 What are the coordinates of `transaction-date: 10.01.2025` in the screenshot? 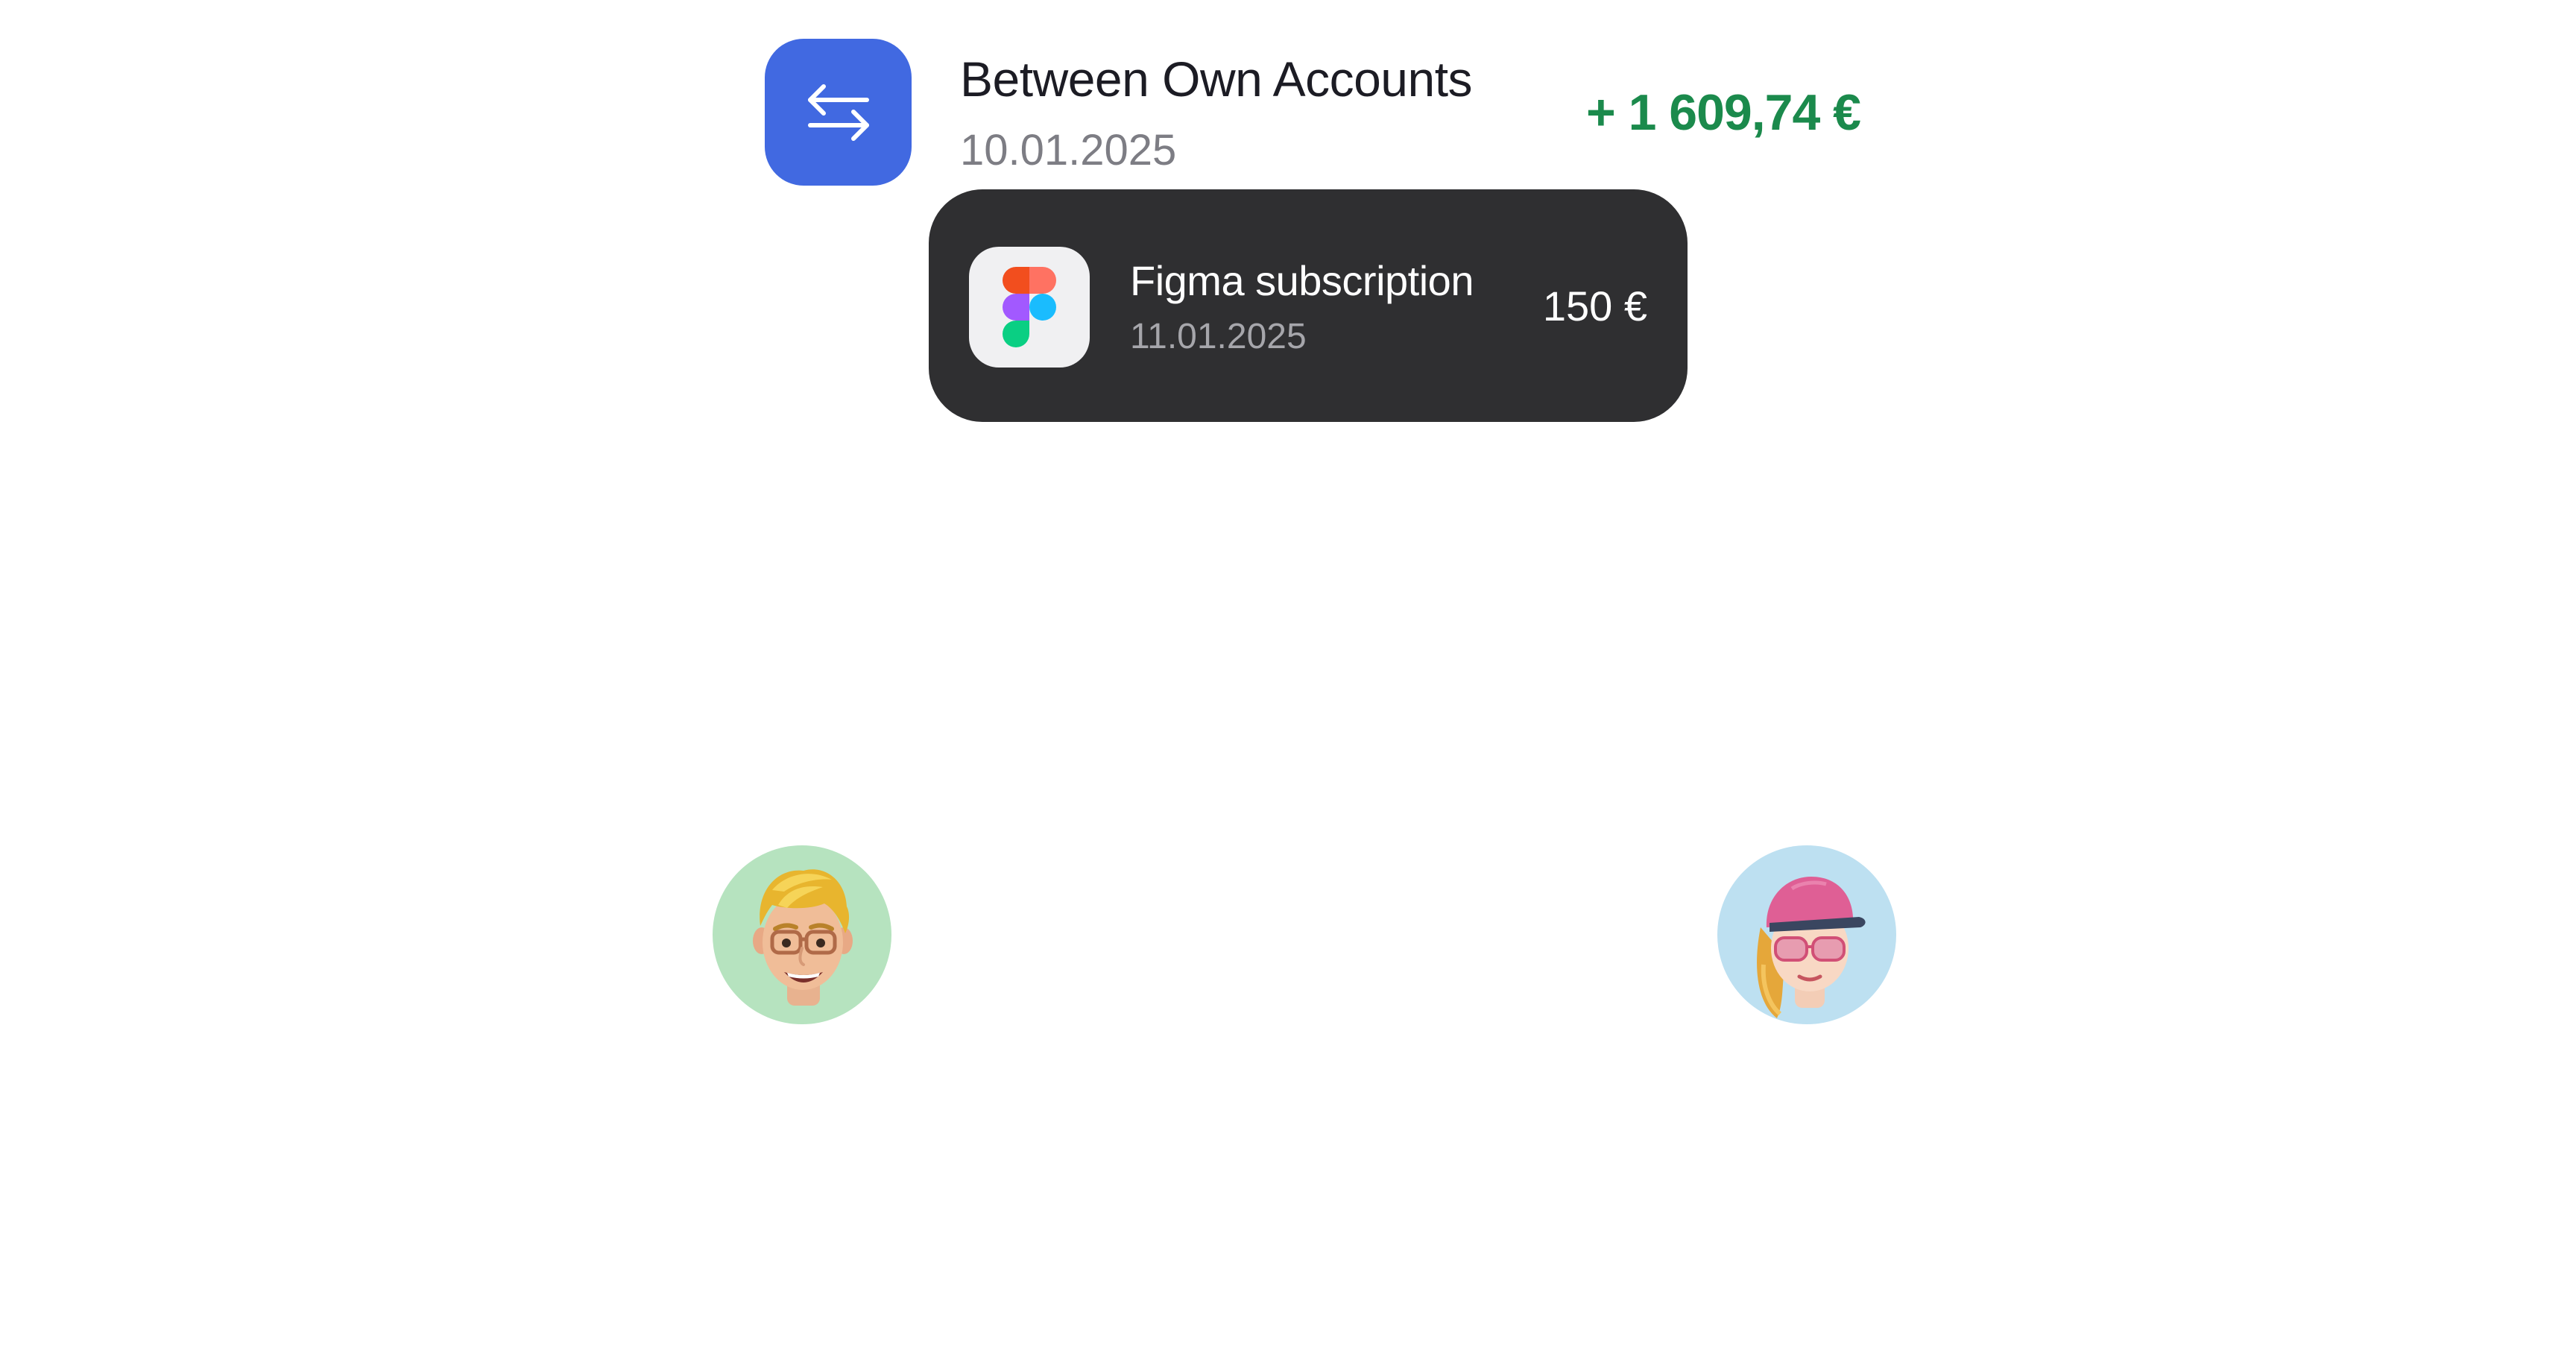 It's located at (1068, 150).